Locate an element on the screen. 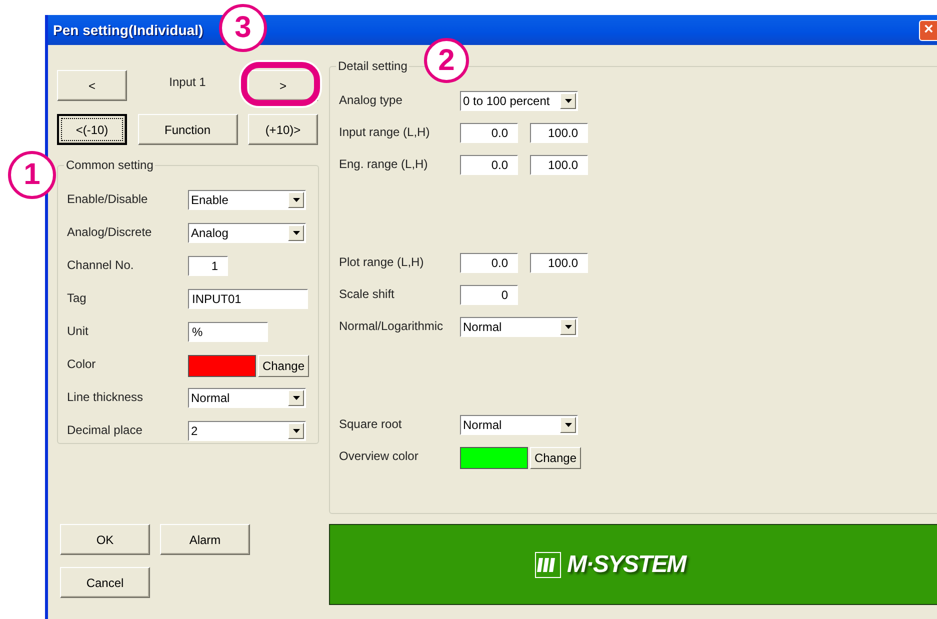  field-label: Normal/Logarithmic is located at coordinates (391, 325).